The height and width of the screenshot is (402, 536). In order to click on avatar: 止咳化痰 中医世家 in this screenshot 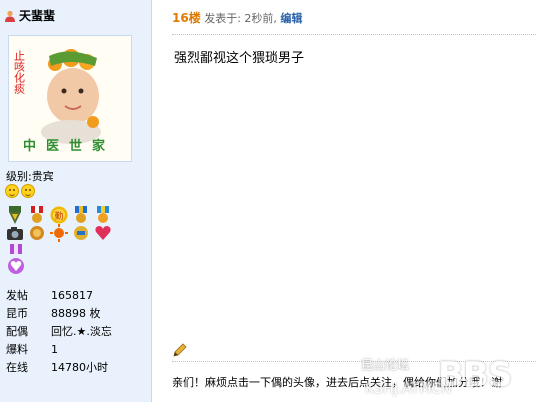, I will do `click(70, 98)`.